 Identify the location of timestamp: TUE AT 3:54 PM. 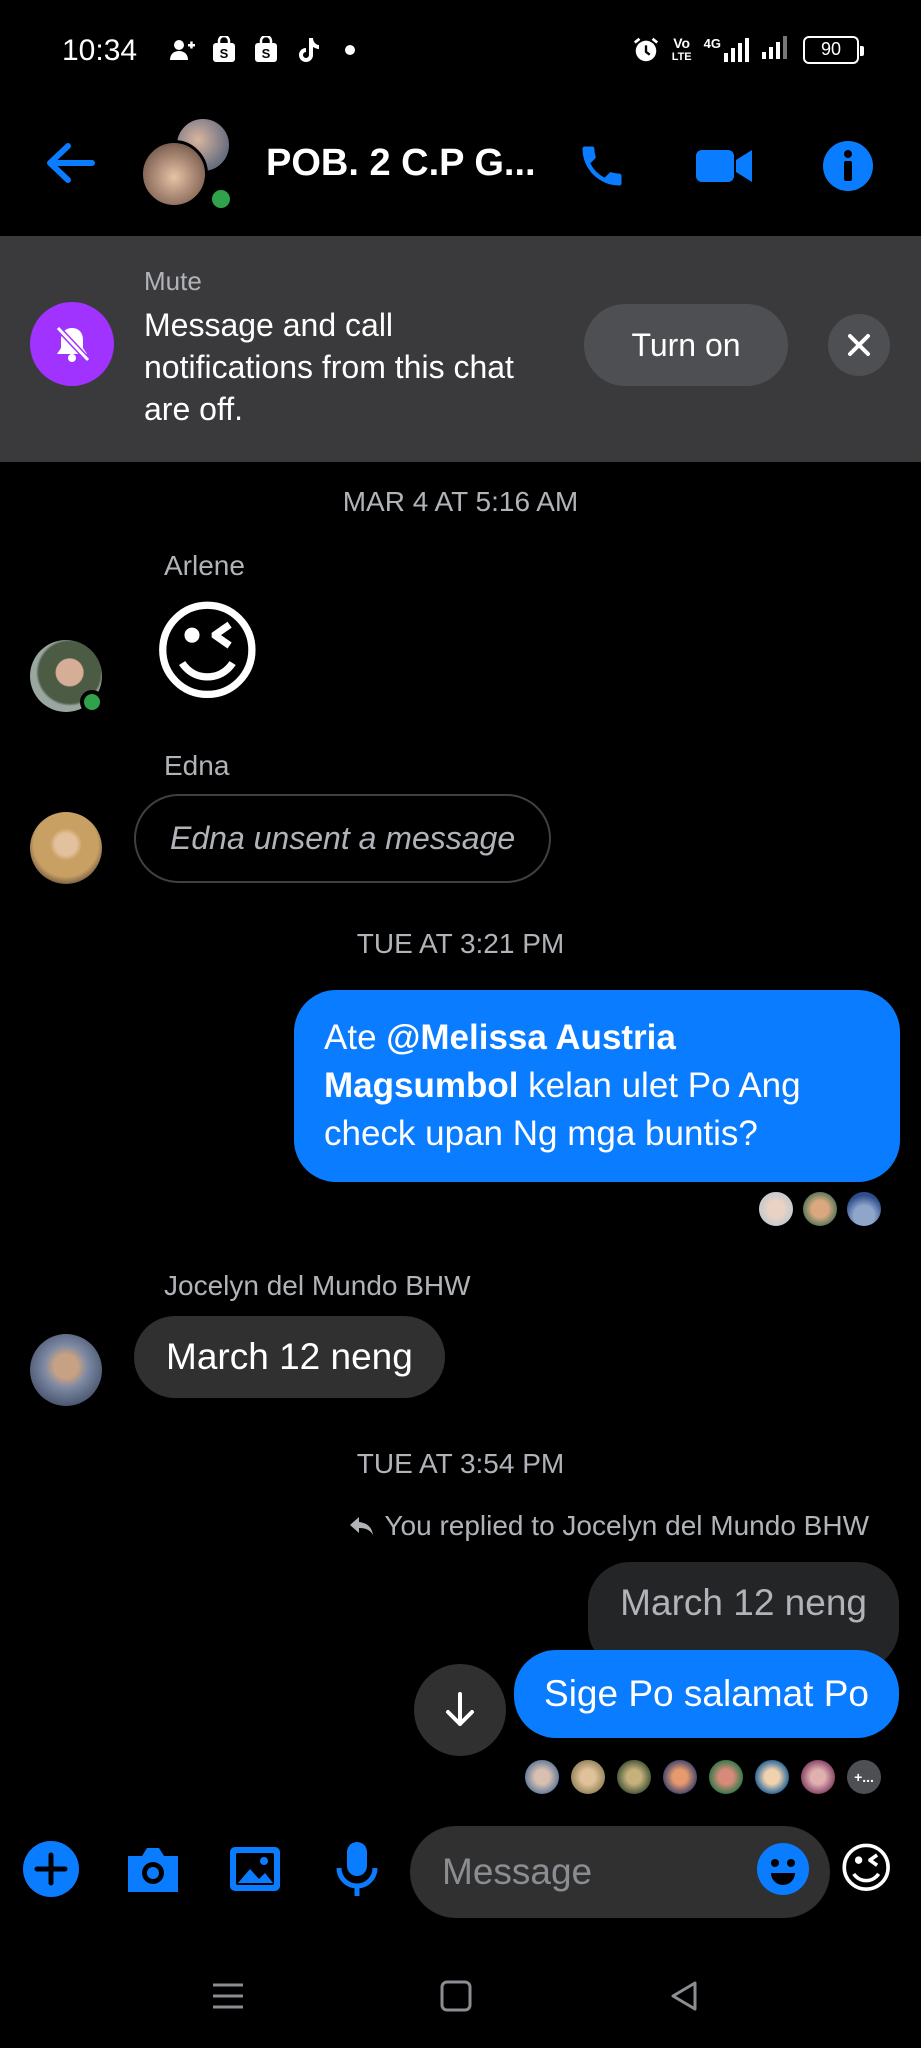
(460, 1463).